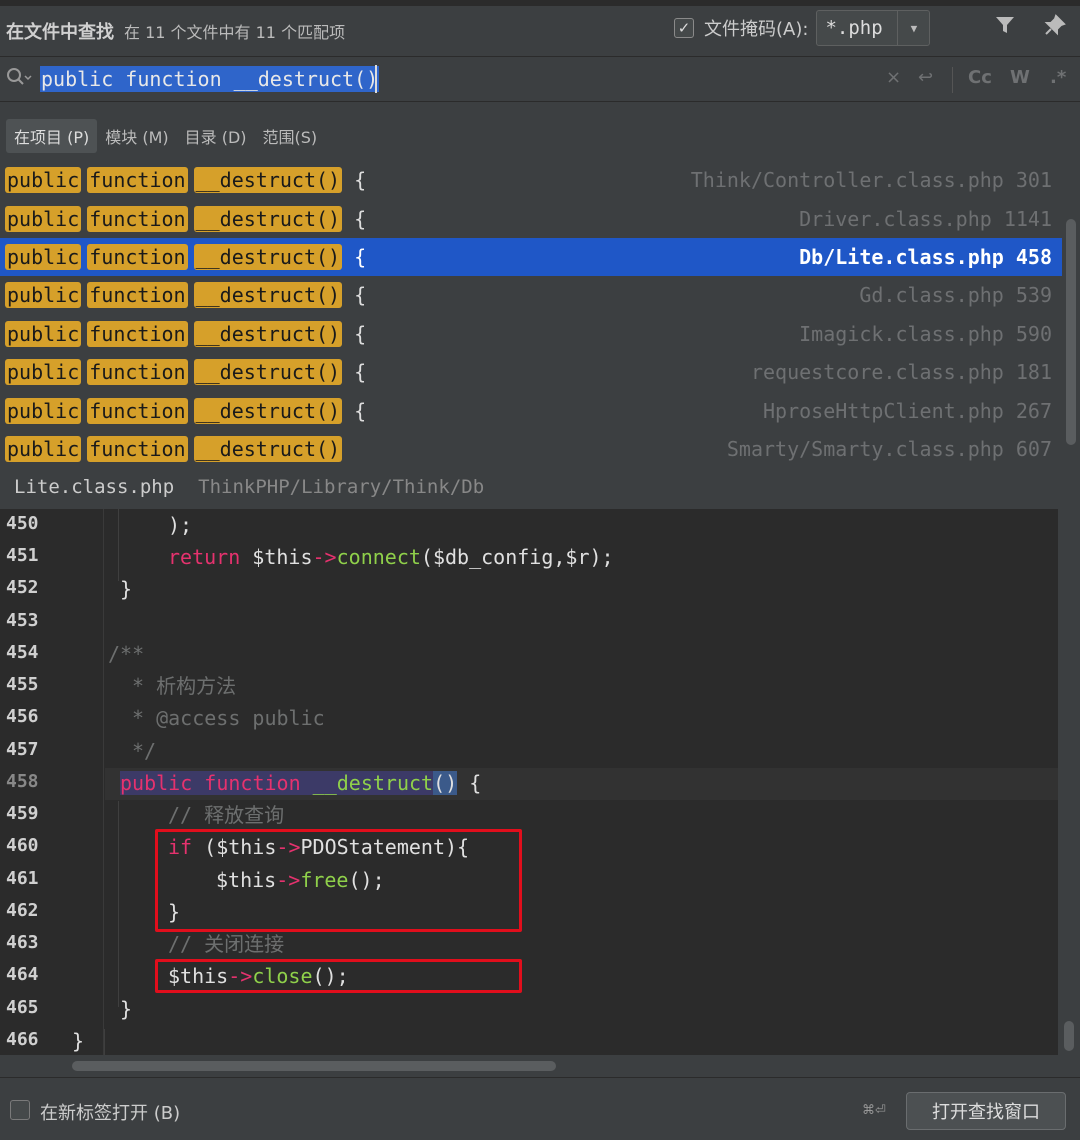 Image resolution: width=1080 pixels, height=1140 pixels. What do you see at coordinates (980, 77) in the screenshot?
I see `match-case-toggle: Cc` at bounding box center [980, 77].